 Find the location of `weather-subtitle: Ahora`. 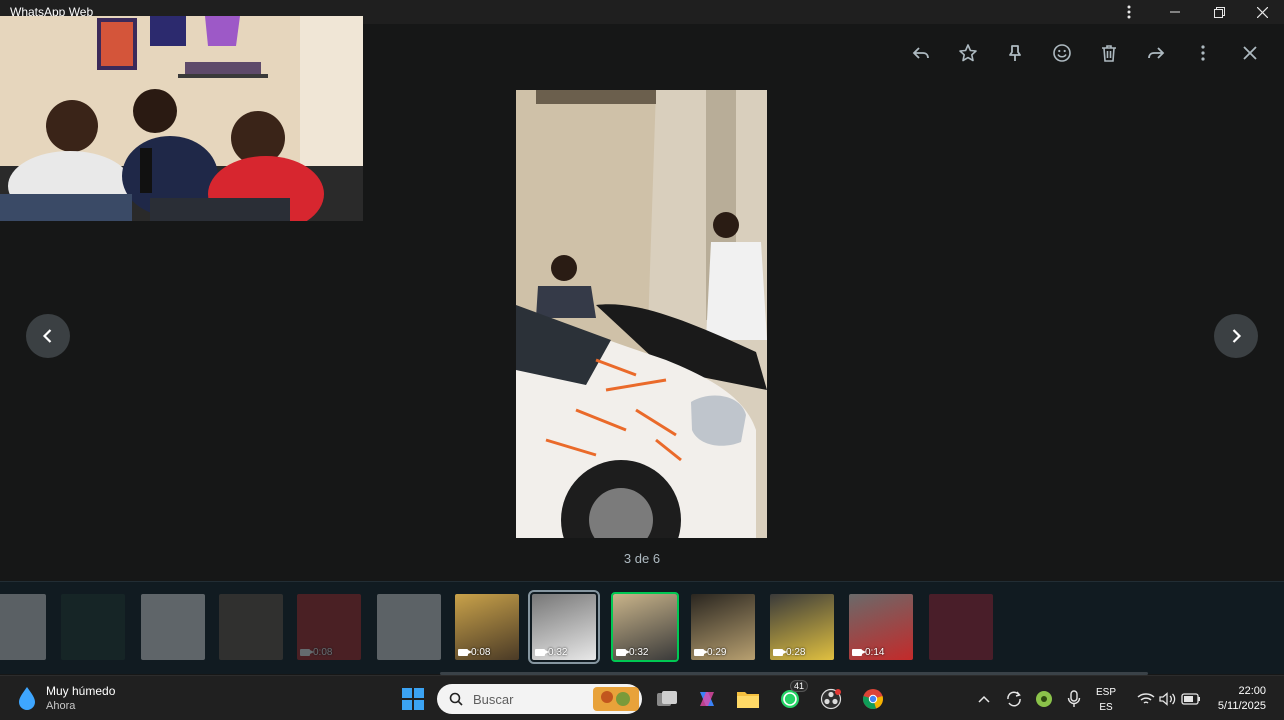

weather-subtitle: Ahora is located at coordinates (61, 706).